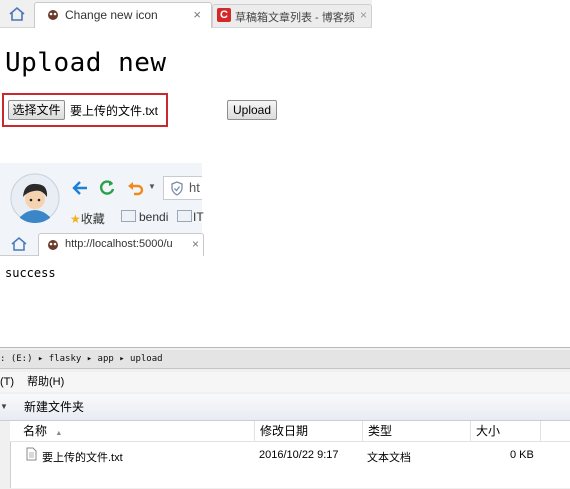 The image size is (570, 489). What do you see at coordinates (522, 455) in the screenshot?
I see `file-size: 0 KB` at bounding box center [522, 455].